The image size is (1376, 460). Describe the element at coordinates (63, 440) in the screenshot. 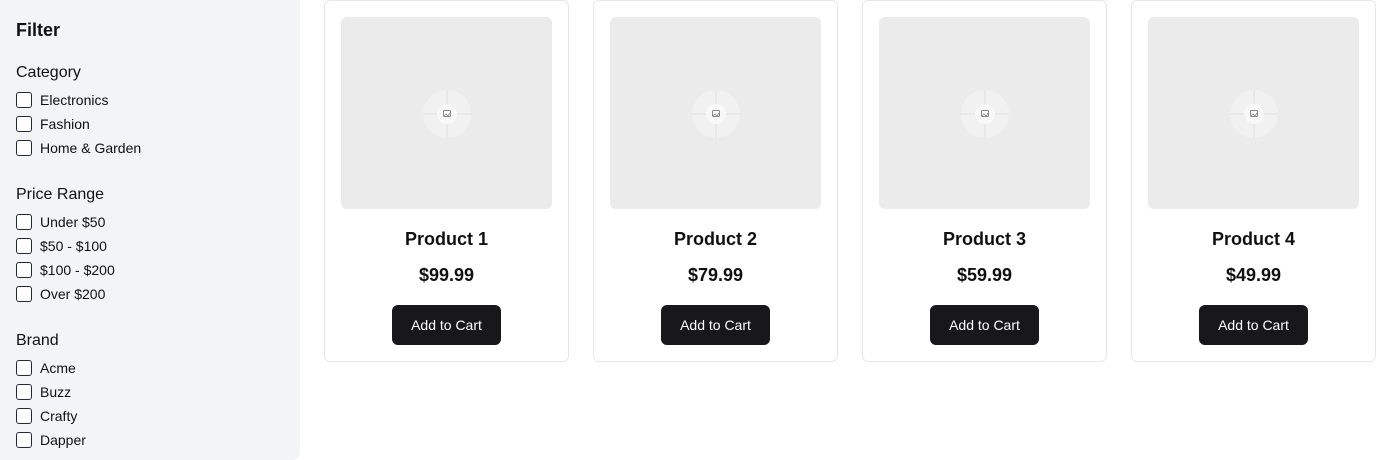

I see `option-label: Dapper` at that location.